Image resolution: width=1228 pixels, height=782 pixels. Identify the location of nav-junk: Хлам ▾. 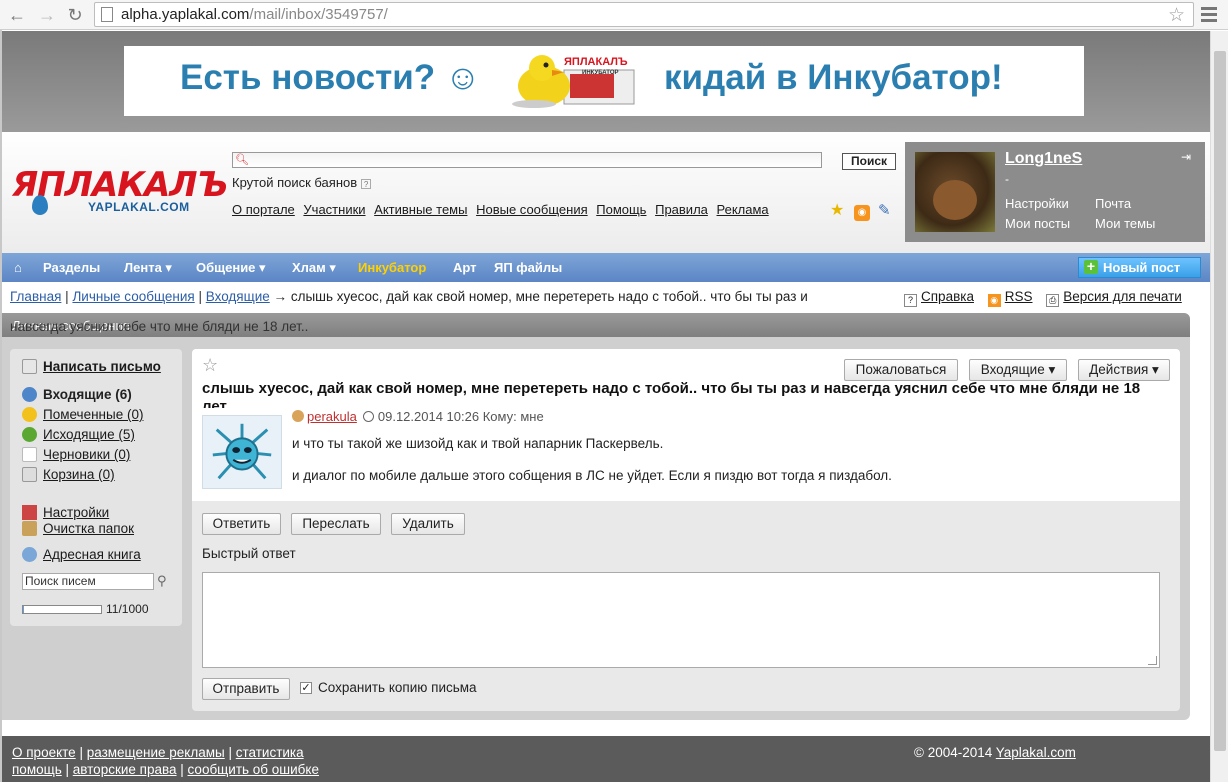
(314, 268).